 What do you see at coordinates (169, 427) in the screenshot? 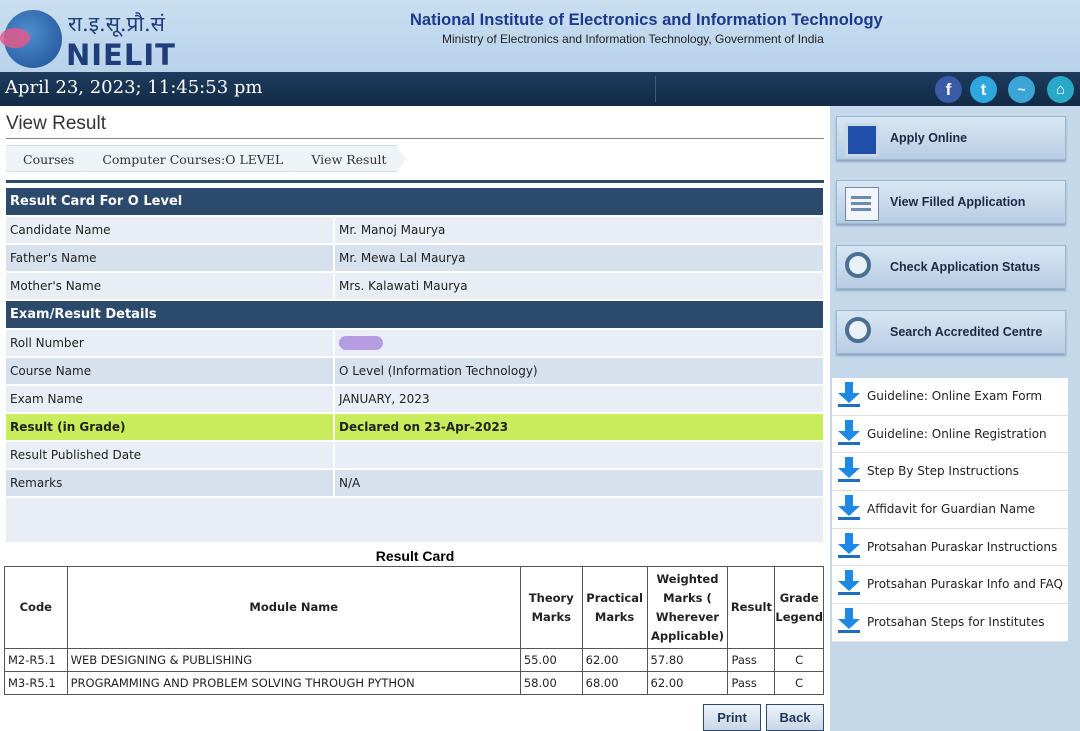
I see `field-label: Result (in Grade)` at bounding box center [169, 427].